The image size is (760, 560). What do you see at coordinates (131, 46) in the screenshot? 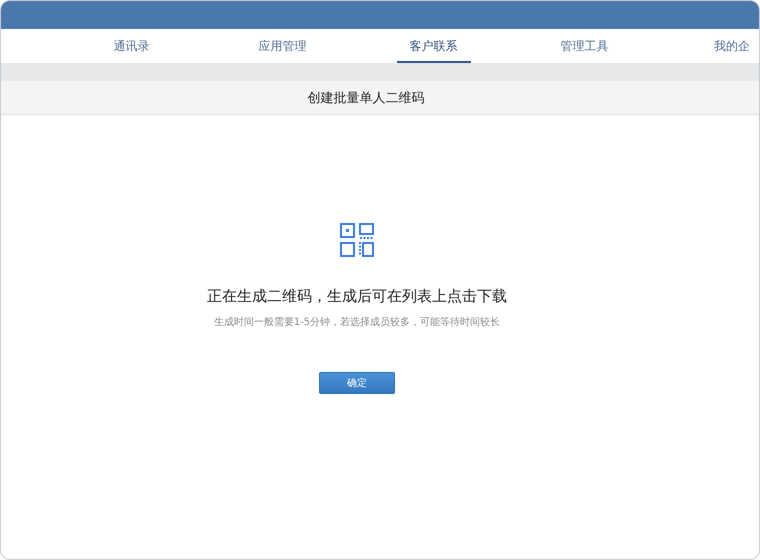
I see `nav-tab: 通讯录` at bounding box center [131, 46].